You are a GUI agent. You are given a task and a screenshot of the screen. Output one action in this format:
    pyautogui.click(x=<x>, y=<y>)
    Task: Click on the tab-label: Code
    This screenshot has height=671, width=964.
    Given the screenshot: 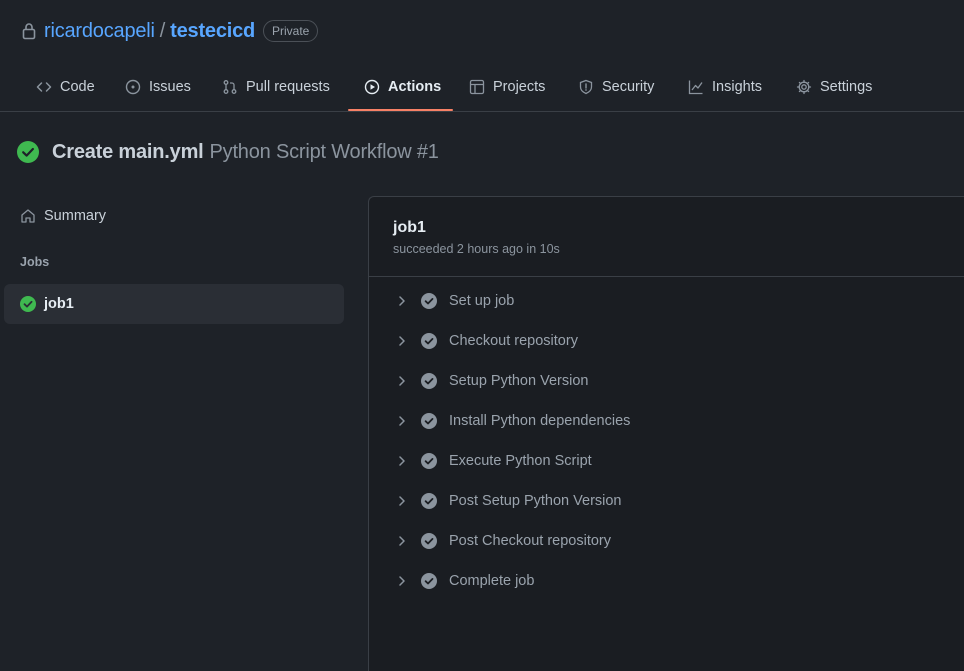 What is the action you would take?
    pyautogui.click(x=77, y=87)
    